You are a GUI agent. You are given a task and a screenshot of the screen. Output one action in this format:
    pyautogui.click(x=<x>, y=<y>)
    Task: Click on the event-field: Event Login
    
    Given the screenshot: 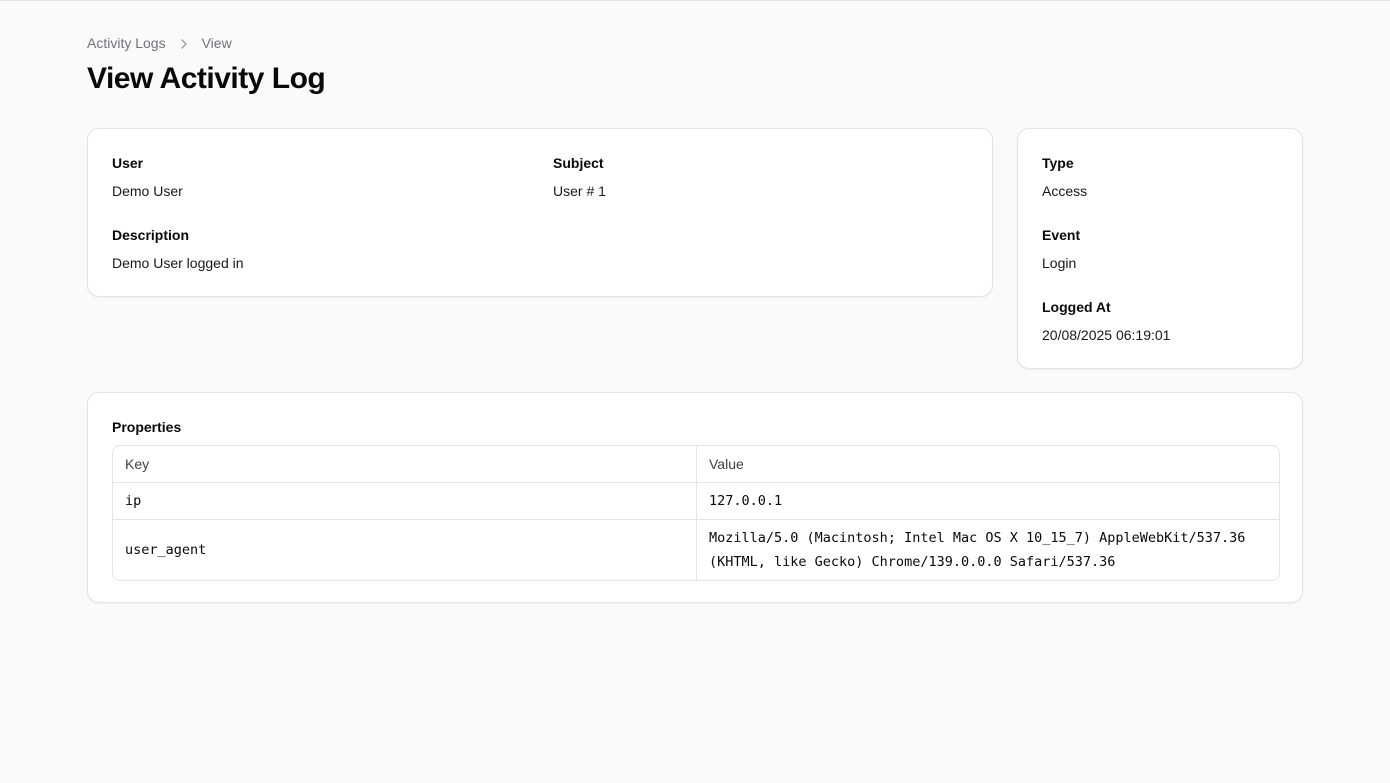 What is the action you would take?
    pyautogui.click(x=1061, y=249)
    